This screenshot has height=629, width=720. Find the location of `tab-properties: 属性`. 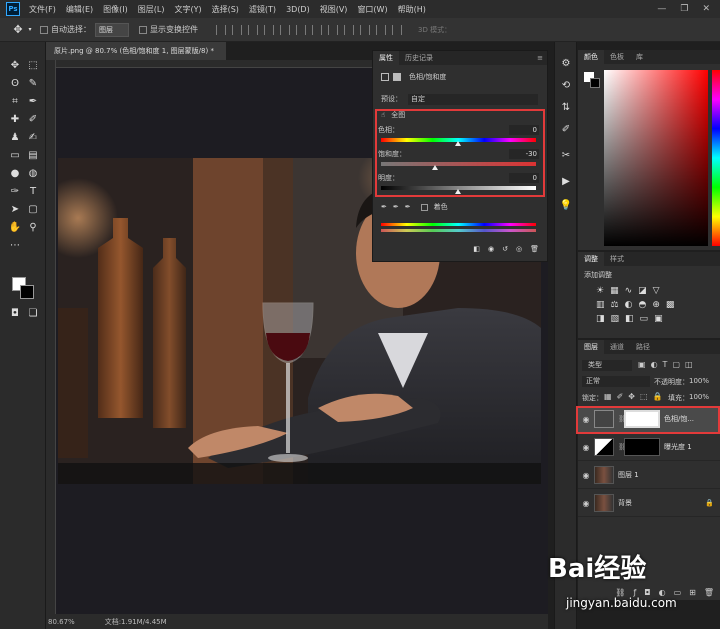

tab-properties: 属性 is located at coordinates (386, 58).